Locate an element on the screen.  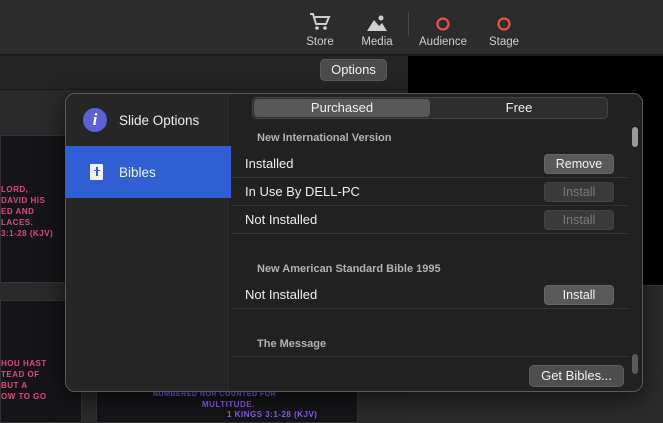
slide-text-line: LACES. is located at coordinates (17, 222).